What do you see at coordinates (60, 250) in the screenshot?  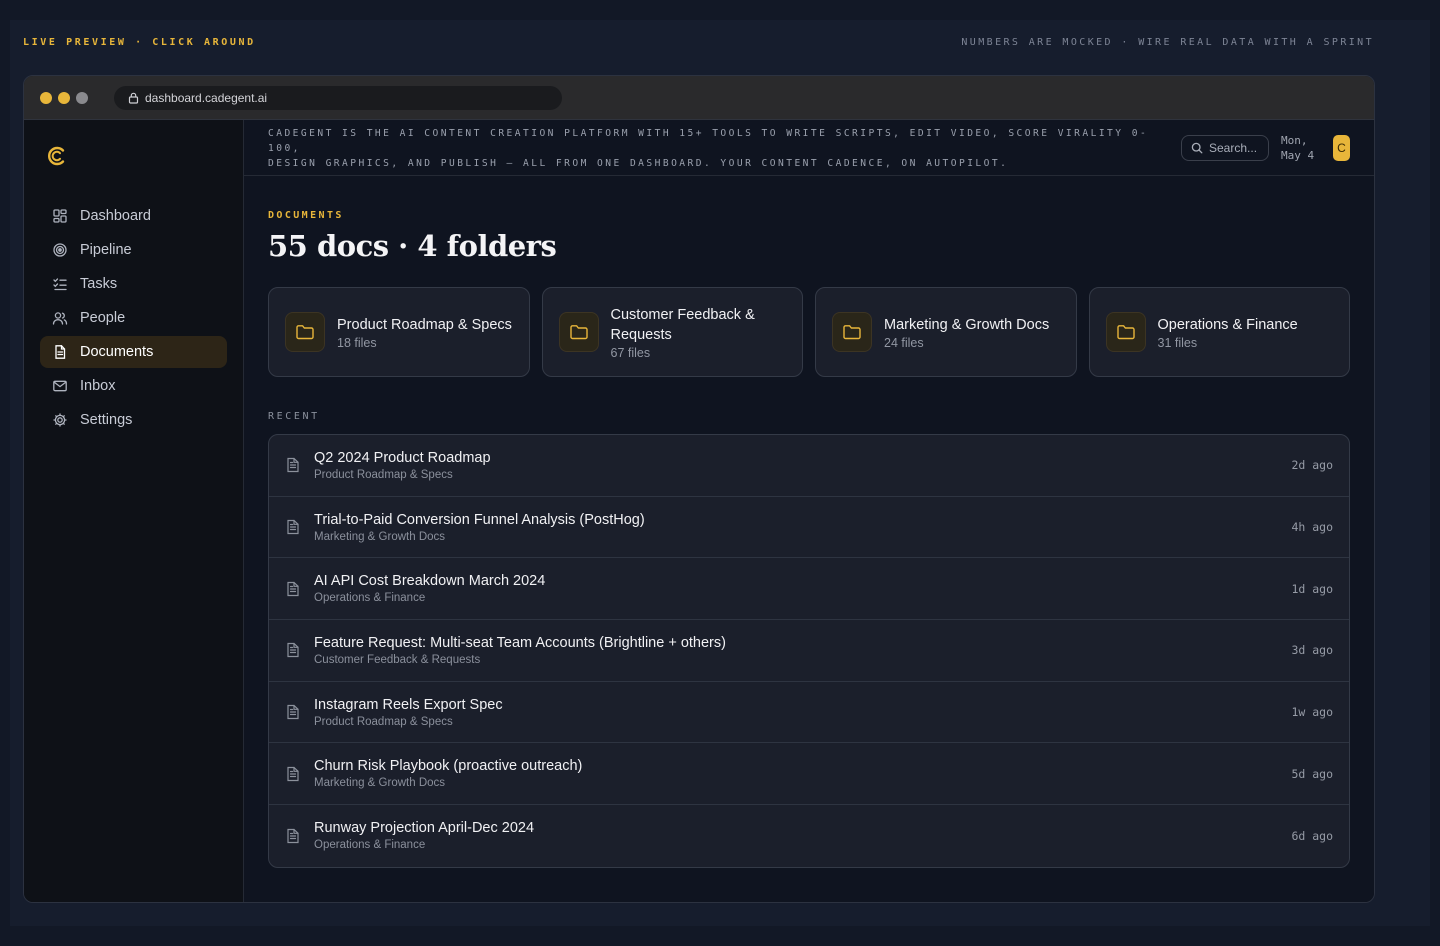 I see `target-icon` at bounding box center [60, 250].